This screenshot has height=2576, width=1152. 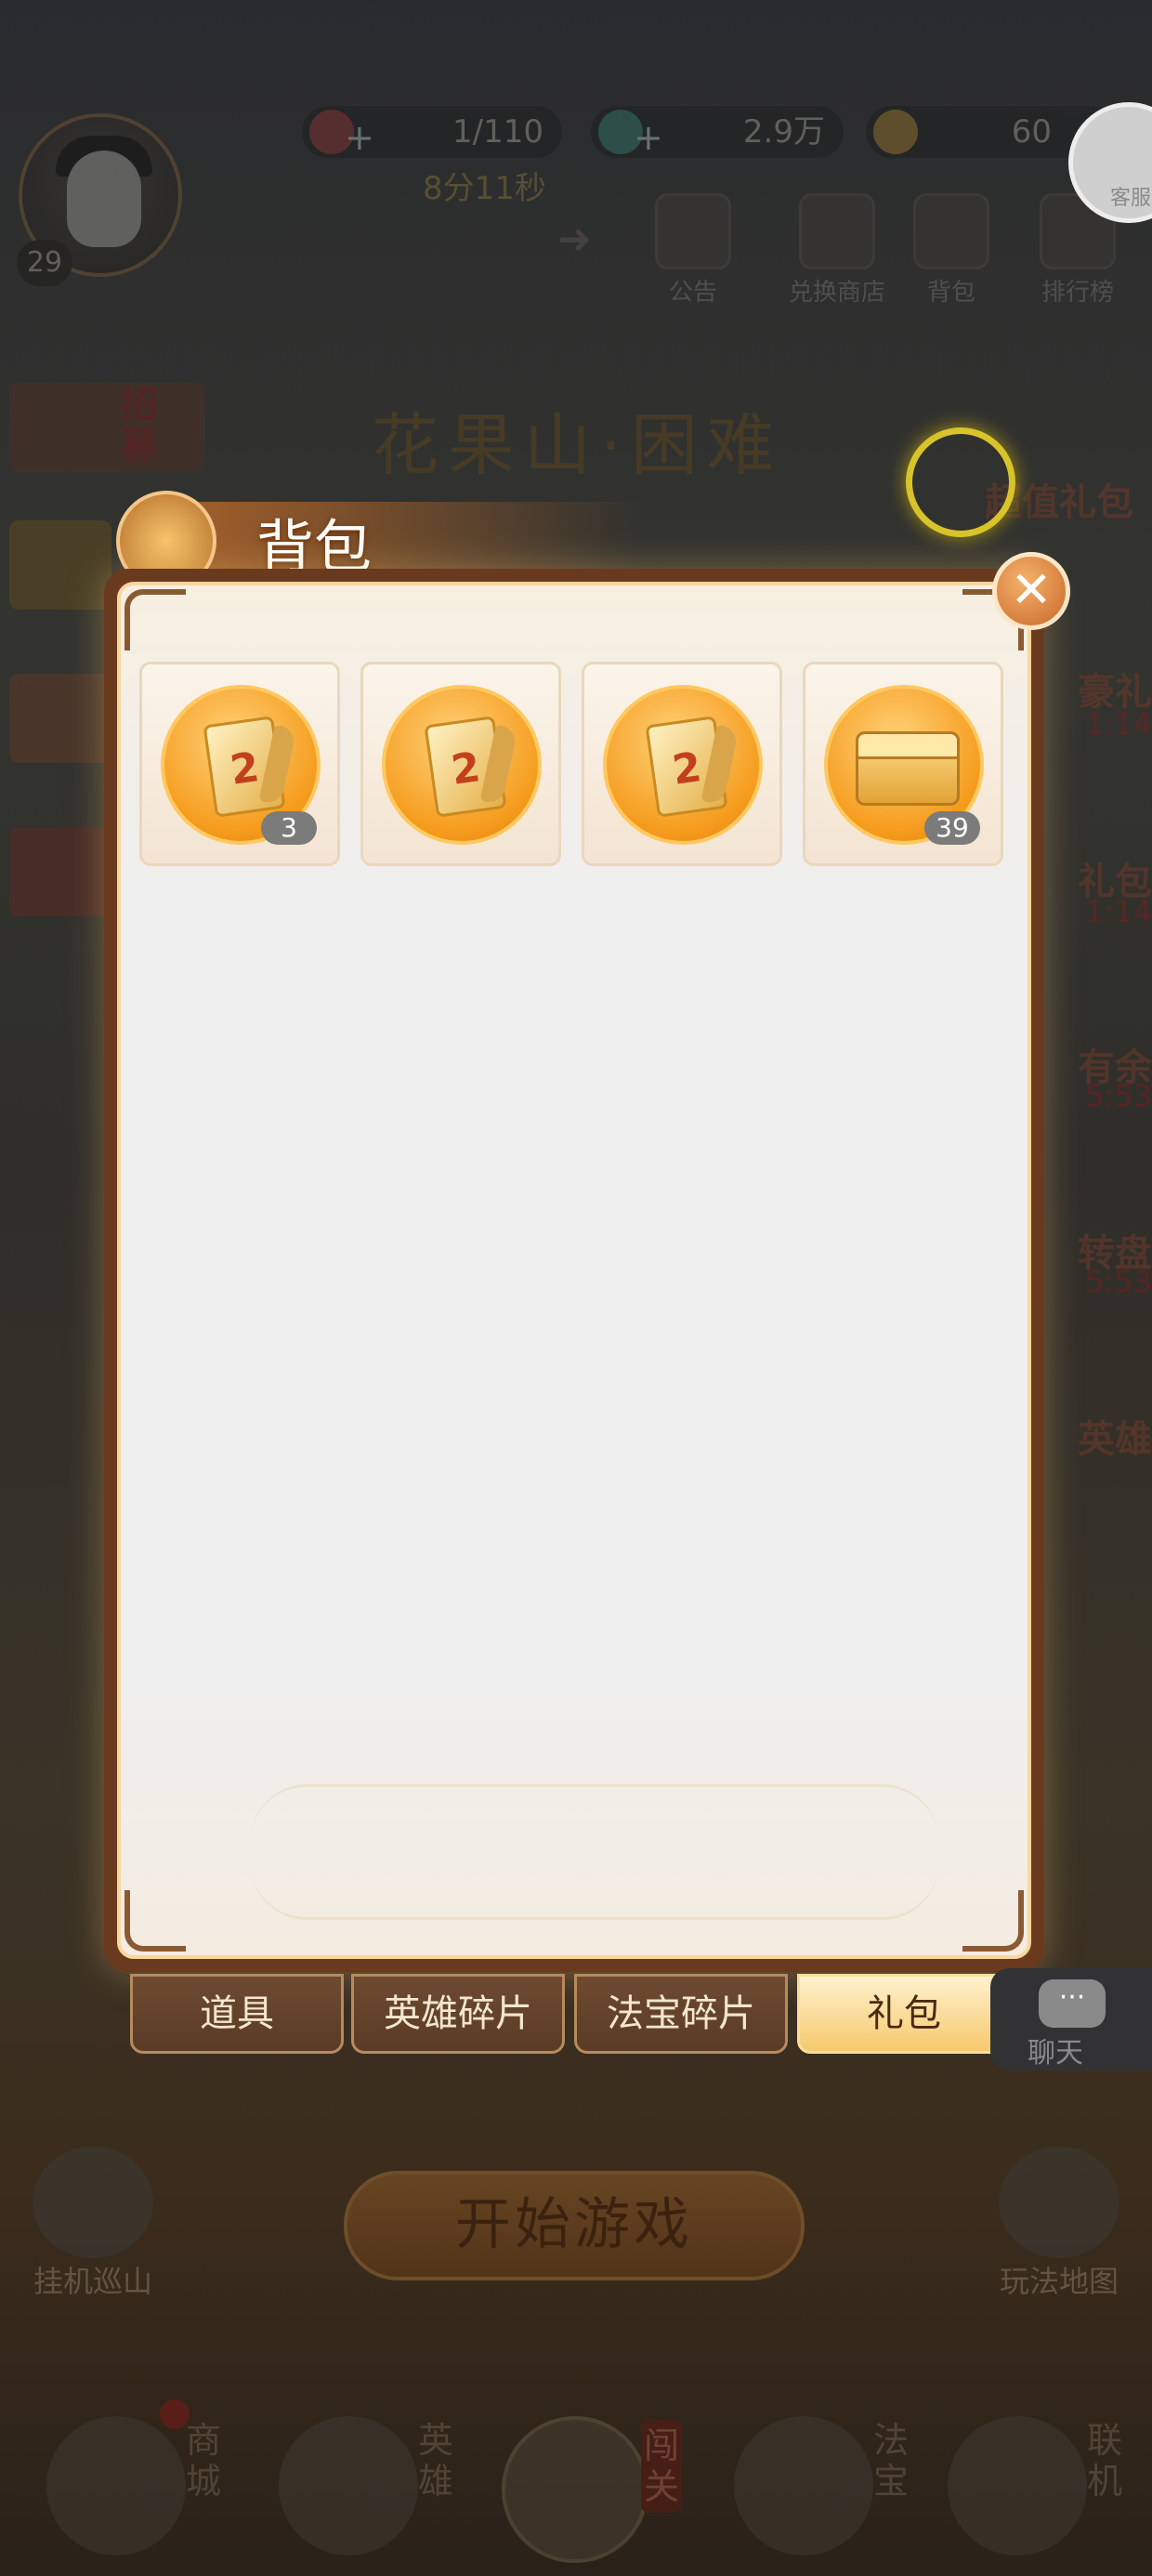 What do you see at coordinates (289, 828) in the screenshot?
I see `item-count-badge: 3` at bounding box center [289, 828].